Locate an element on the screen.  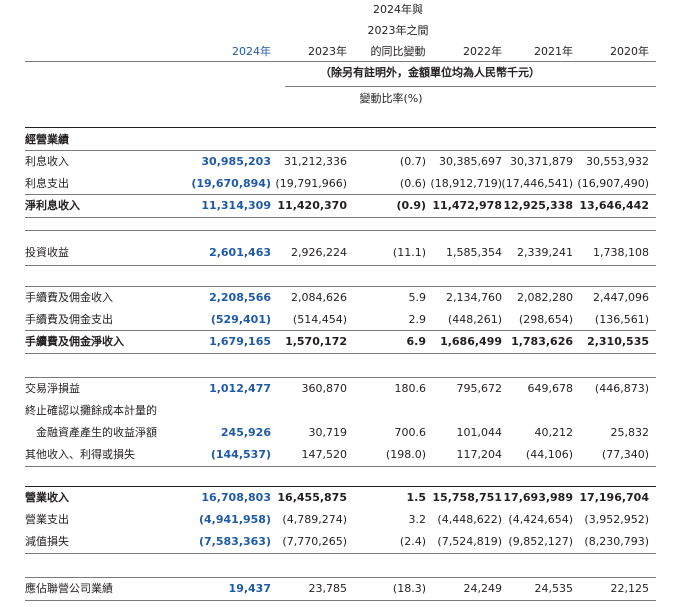
cell-v2020: (136,561) is located at coordinates (621, 319).